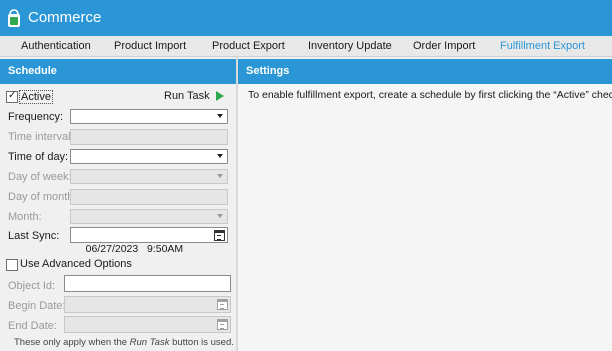 The image size is (612, 351). What do you see at coordinates (14, 18) in the screenshot?
I see `shopping-bag-icon` at bounding box center [14, 18].